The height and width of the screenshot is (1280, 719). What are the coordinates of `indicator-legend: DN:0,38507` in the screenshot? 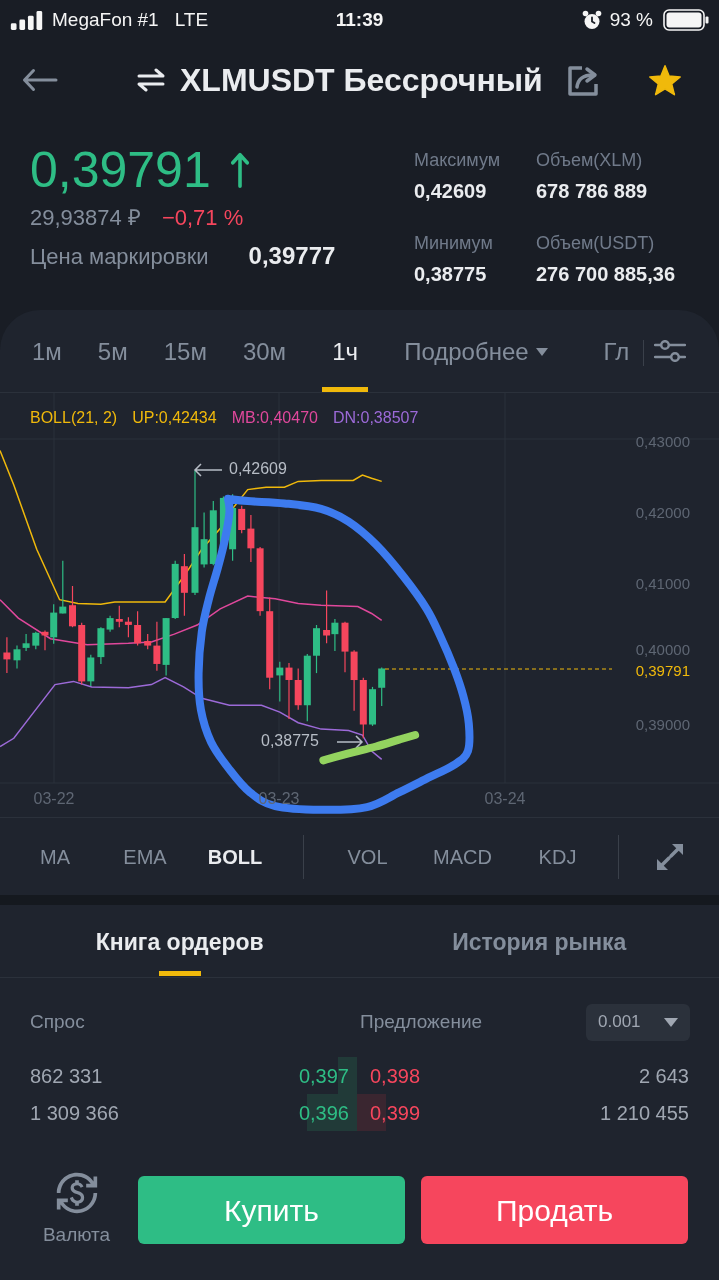 It's located at (375, 418).